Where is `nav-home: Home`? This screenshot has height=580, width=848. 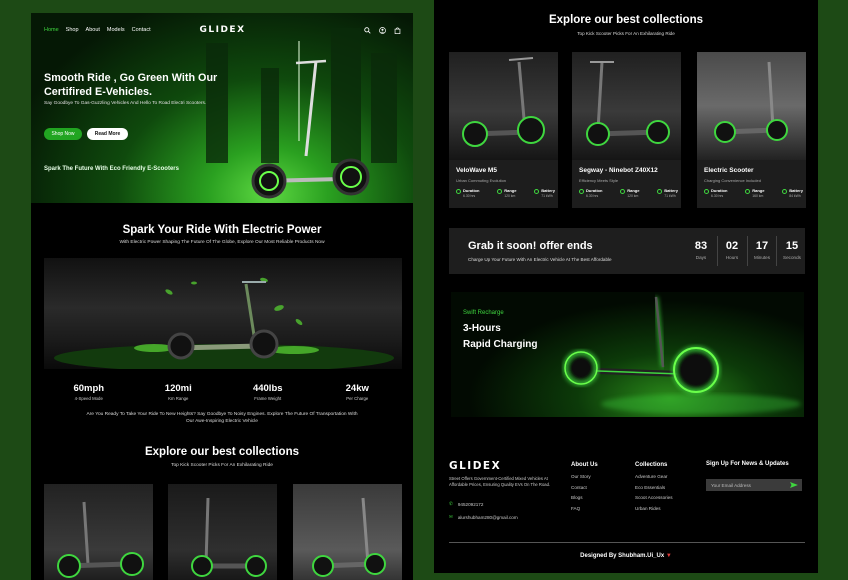
nav-home: Home is located at coordinates (51, 30).